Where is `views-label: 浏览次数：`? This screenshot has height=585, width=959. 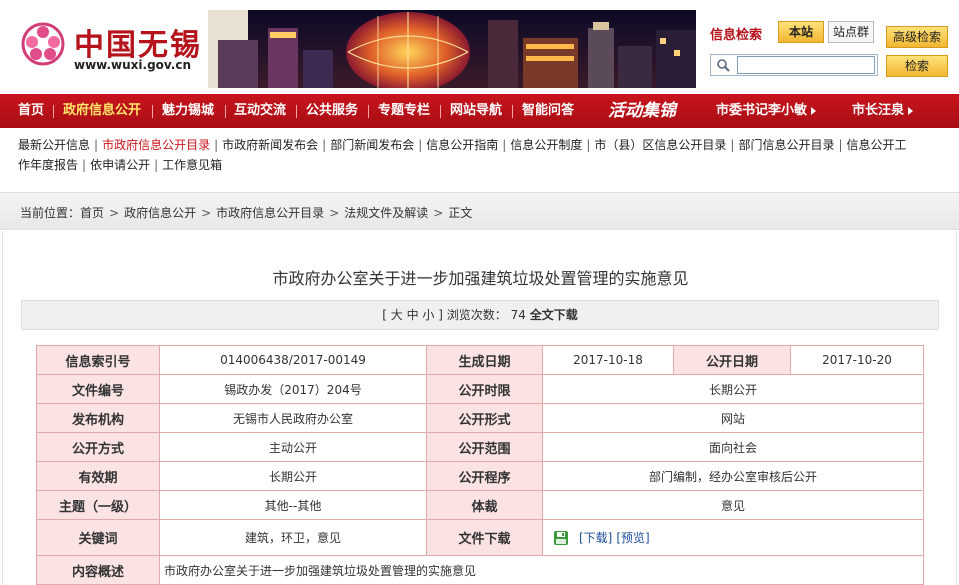
views-label: 浏览次数： is located at coordinates (476, 315).